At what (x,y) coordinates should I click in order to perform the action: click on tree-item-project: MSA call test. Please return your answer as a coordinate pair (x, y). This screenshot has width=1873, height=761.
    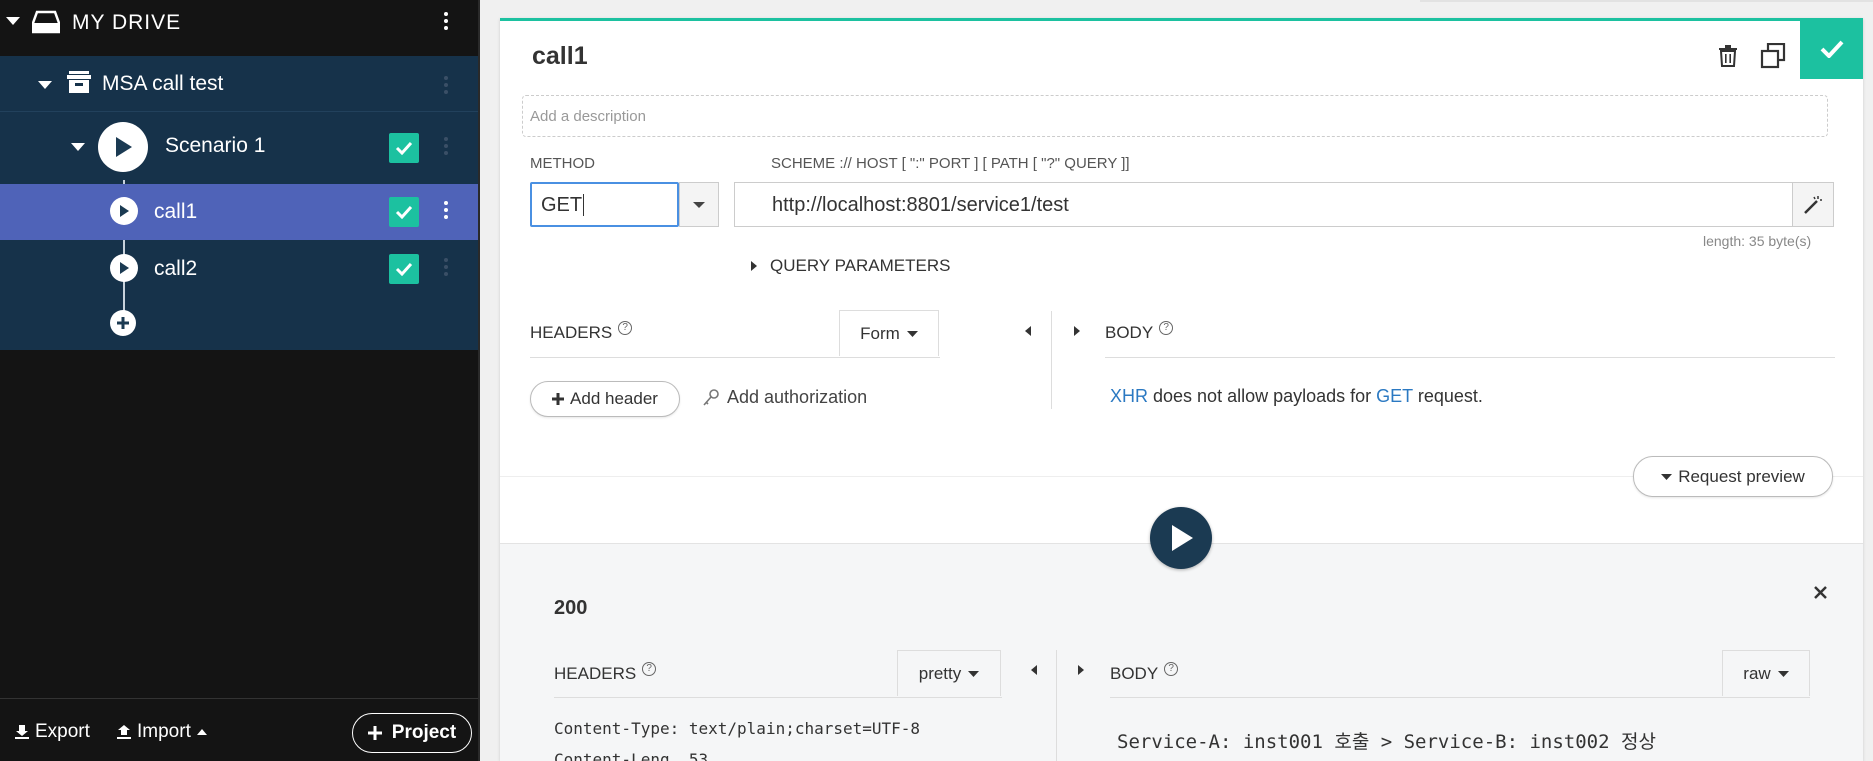
    Looking at the image, I should click on (239, 84).